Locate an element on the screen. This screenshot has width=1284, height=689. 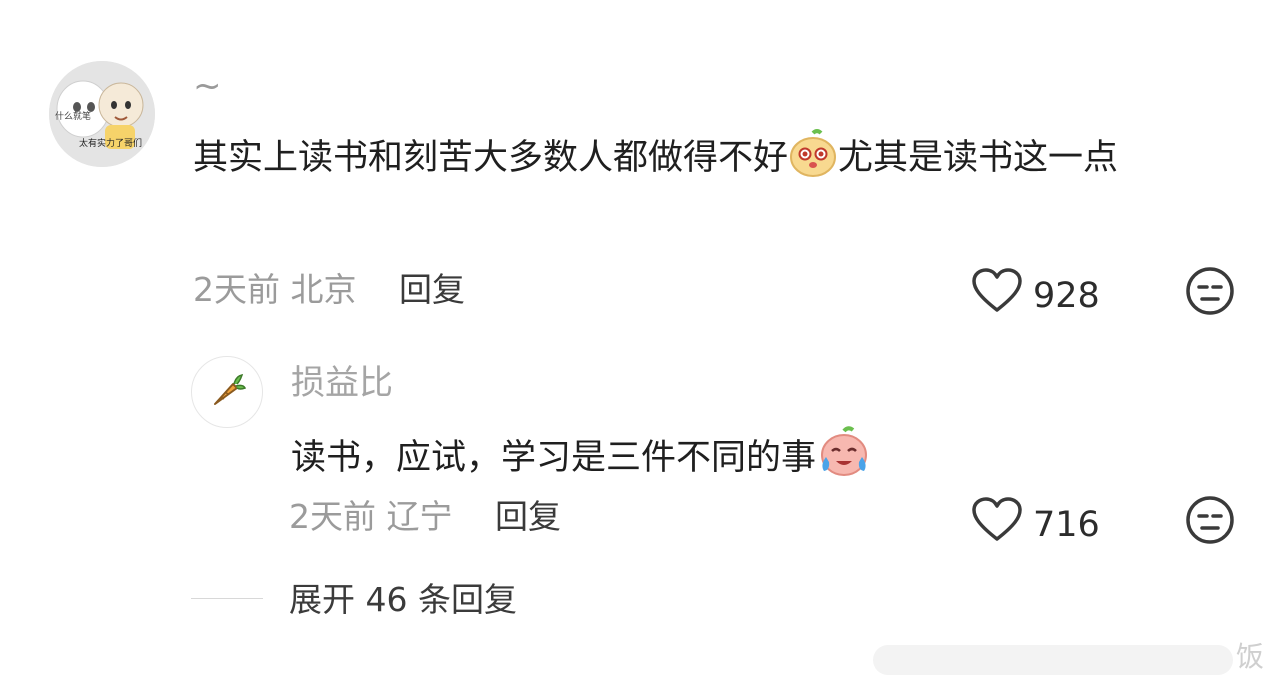
avatar-caption-bottom: 太有实力了哥们 is located at coordinates (111, 144).